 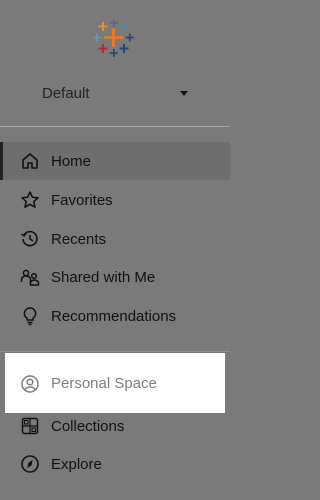 I want to click on nav-item-label: Personal Space, so click(x=104, y=383).